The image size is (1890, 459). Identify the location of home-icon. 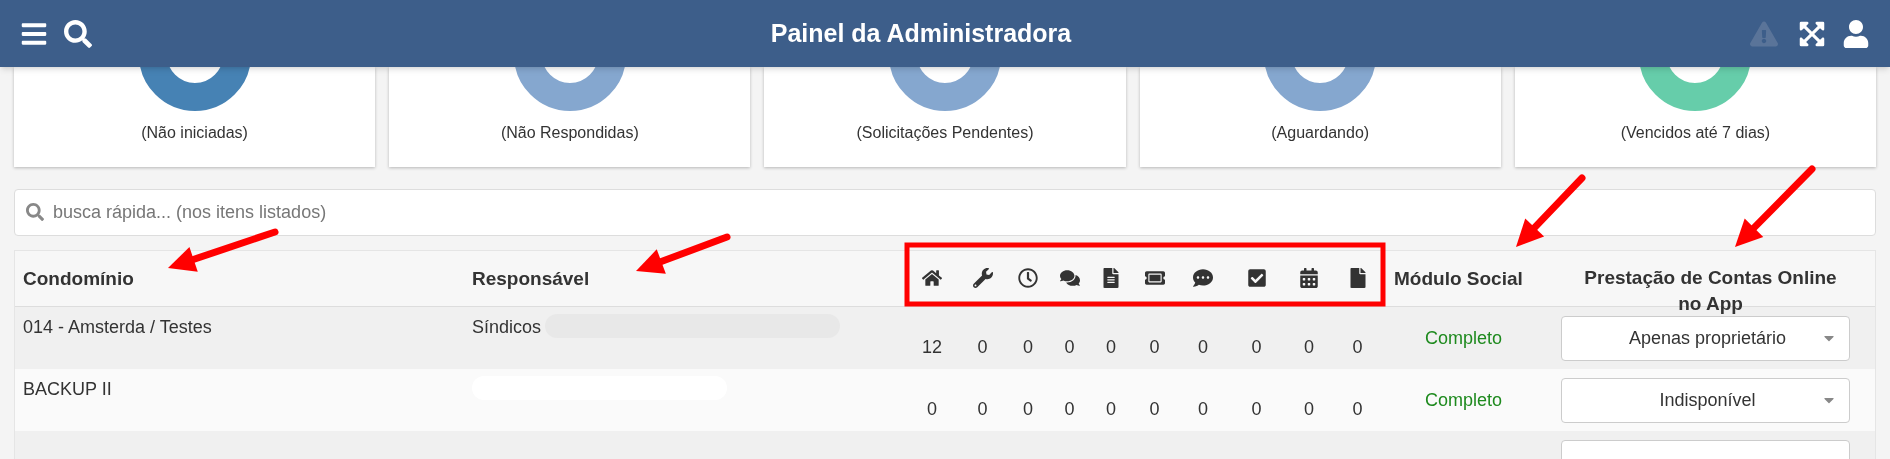
(932, 278).